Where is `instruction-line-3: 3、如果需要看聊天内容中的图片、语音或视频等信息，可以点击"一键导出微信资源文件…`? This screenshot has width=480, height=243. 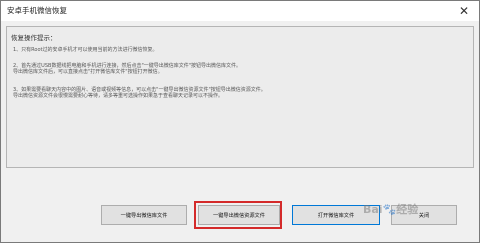 instruction-line-3: 3、如果需要看聊天内容中的图片、语音或视频等信息，可以点击"一键导出微信资源文件… is located at coordinates (139, 93).